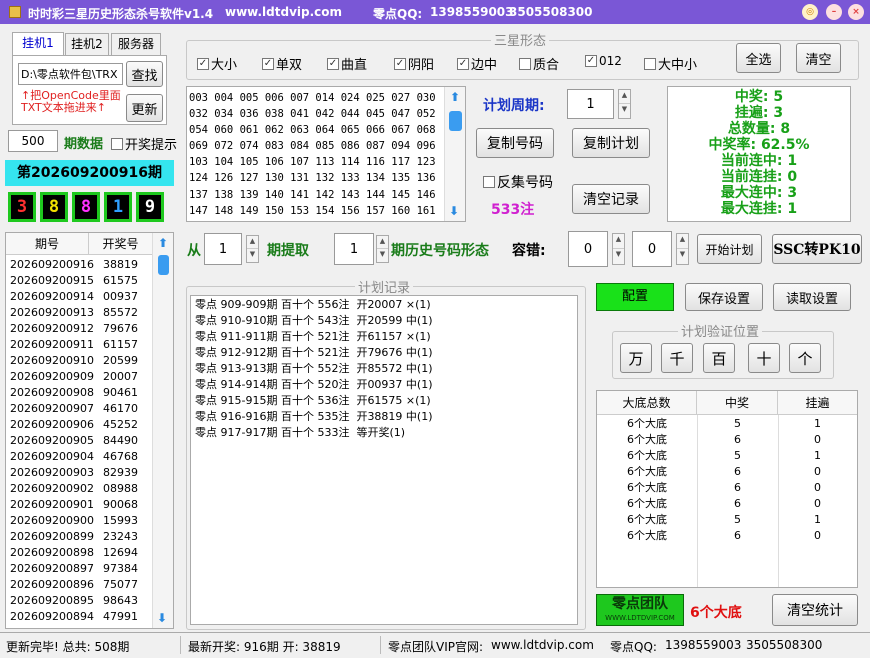  I want to click on history-row: 202609200899 23243, so click(79, 537).